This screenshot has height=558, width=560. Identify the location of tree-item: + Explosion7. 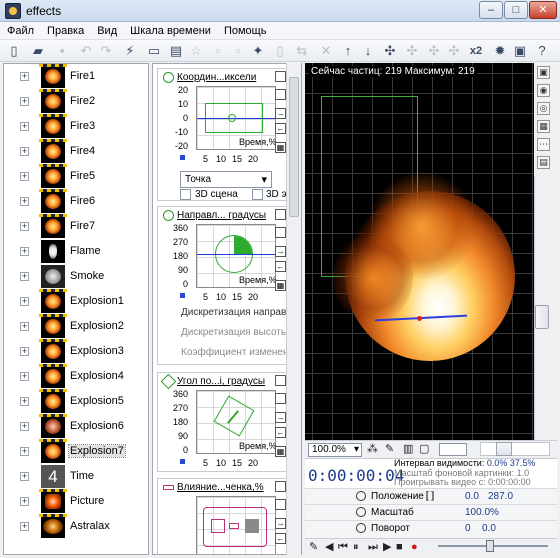
(76, 451).